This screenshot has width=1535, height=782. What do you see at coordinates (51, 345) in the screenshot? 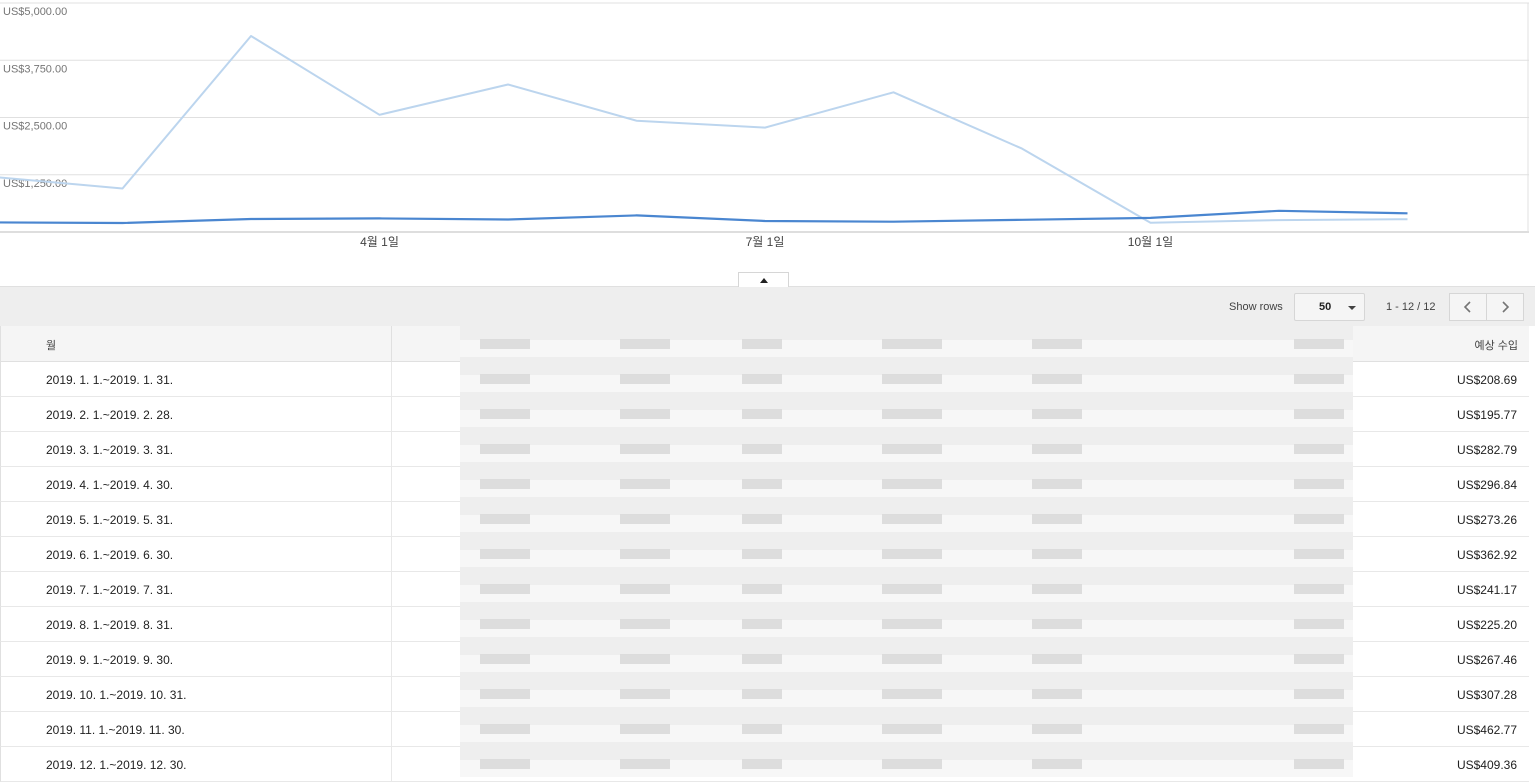
I see `column-header-month: 월` at bounding box center [51, 345].